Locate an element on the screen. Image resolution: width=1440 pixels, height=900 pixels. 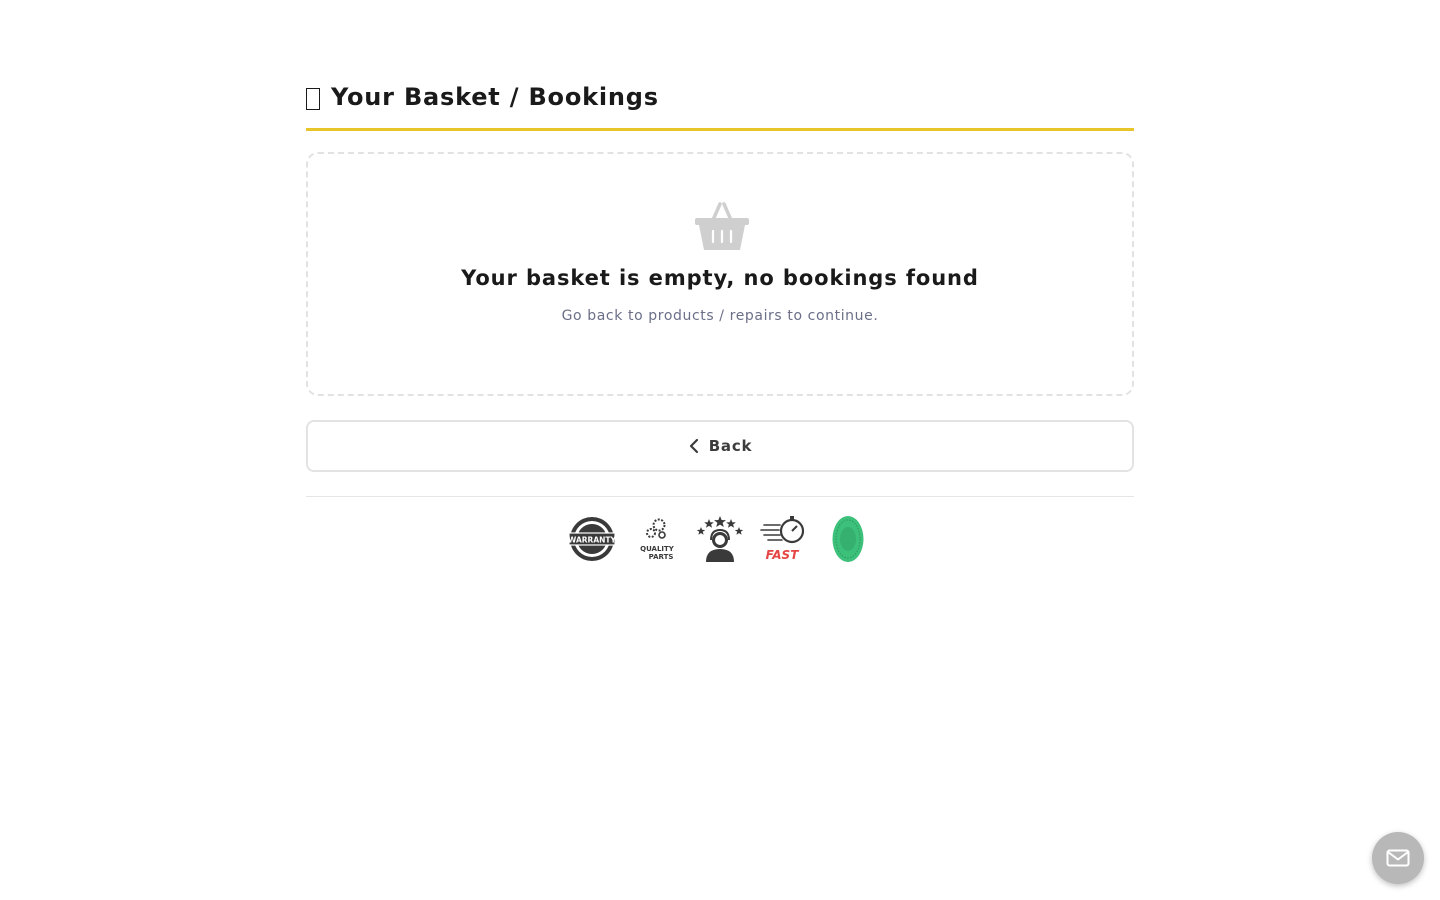
trust-badges: WARRANTY QUALITY PARTS FAST is located at coordinates (720, 539).